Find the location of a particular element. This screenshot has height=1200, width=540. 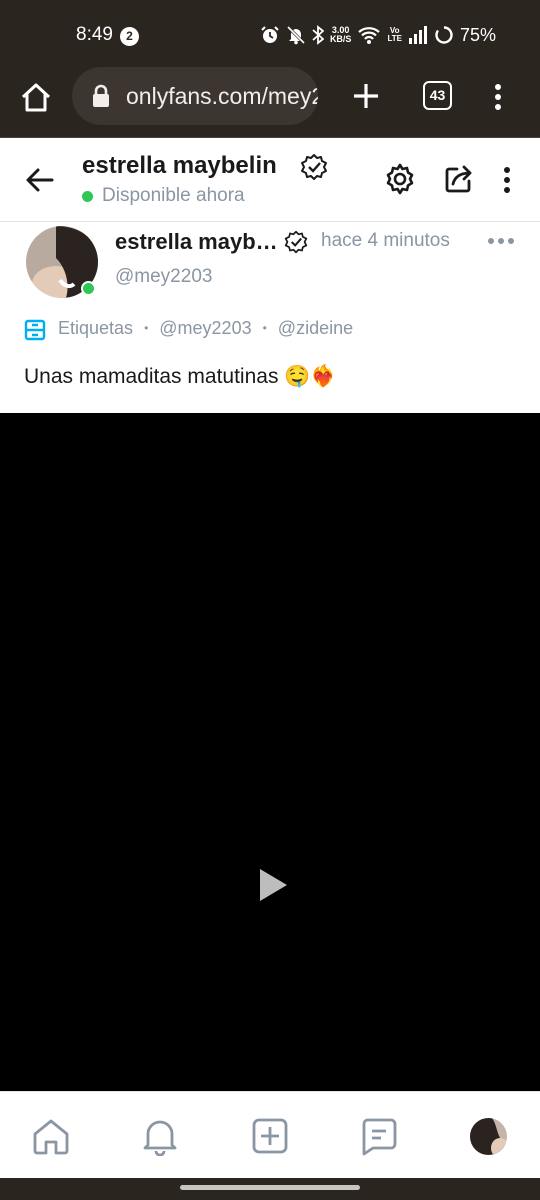

tab-switcher-button: 43 is located at coordinates (437, 95).